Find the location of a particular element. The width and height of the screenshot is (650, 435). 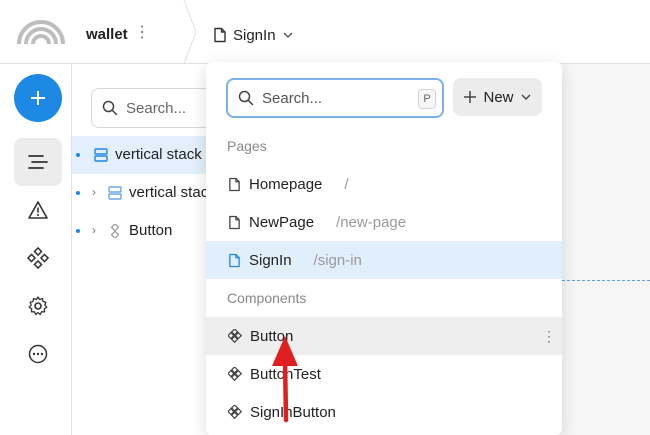

page-item-newpage: NewPage /new-page is located at coordinates (384, 222).